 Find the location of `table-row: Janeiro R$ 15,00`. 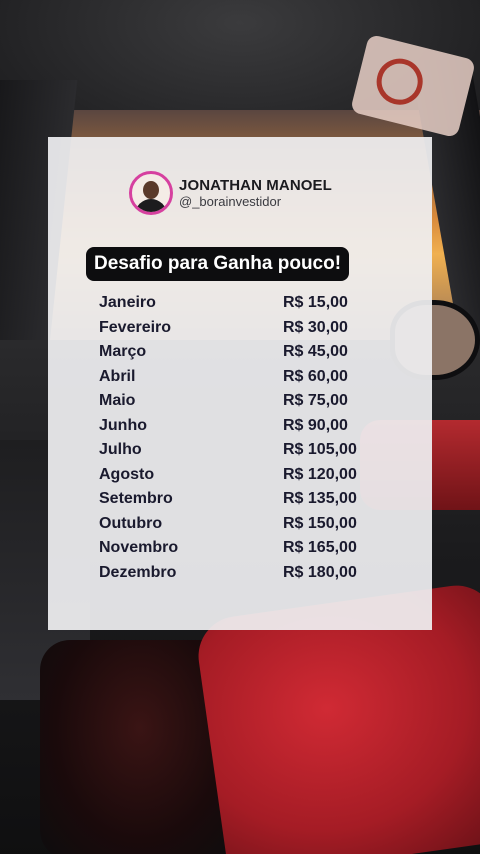

table-row: Janeiro R$ 15,00 is located at coordinates (249, 303).